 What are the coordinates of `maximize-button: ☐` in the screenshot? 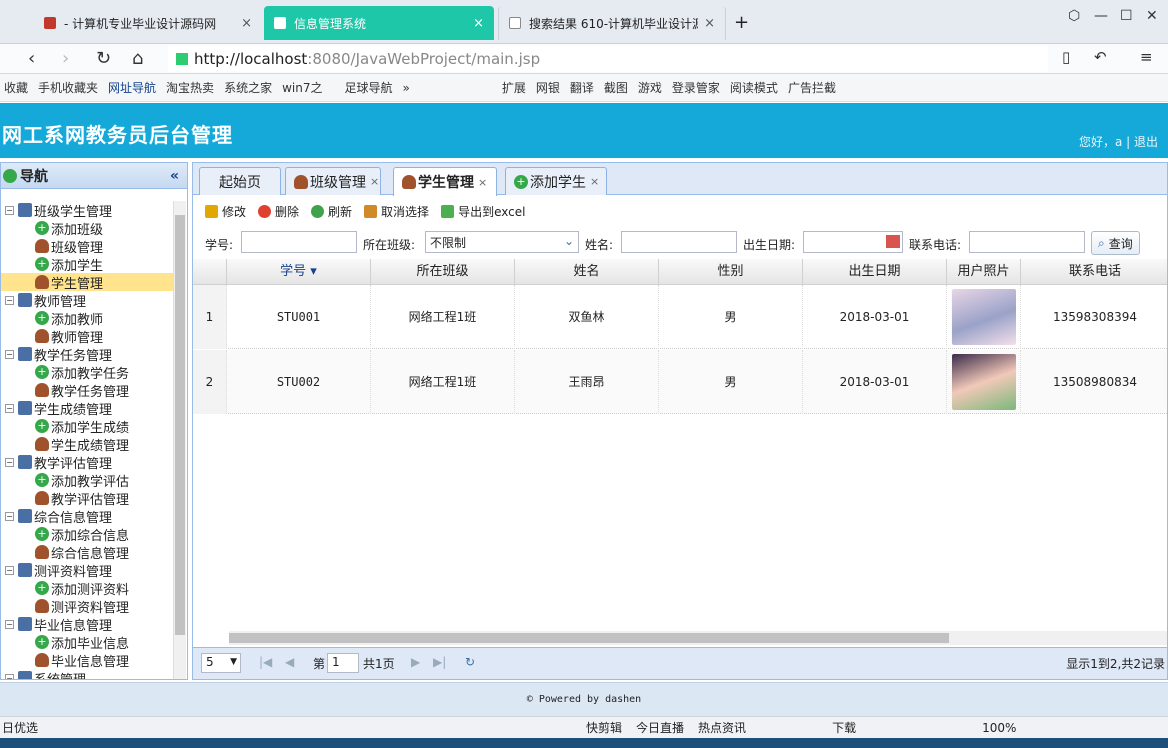 It's located at (1126, 16).